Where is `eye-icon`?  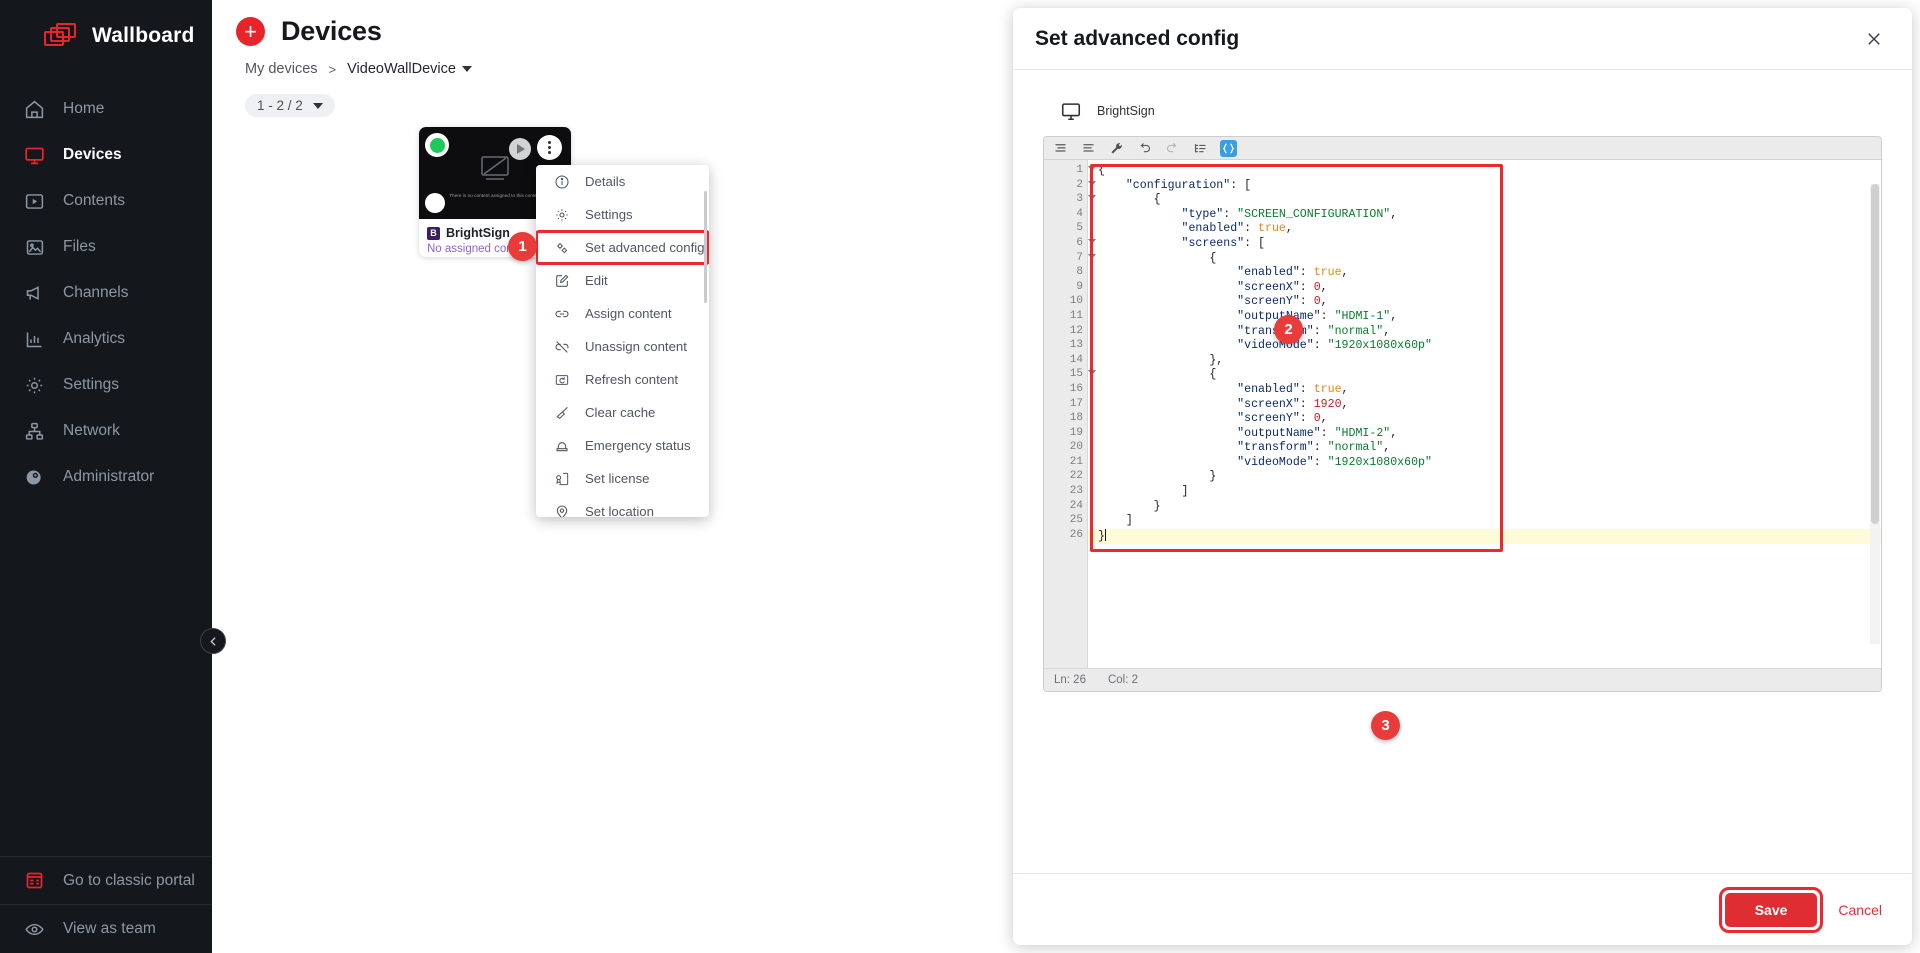 eye-icon is located at coordinates (34, 929).